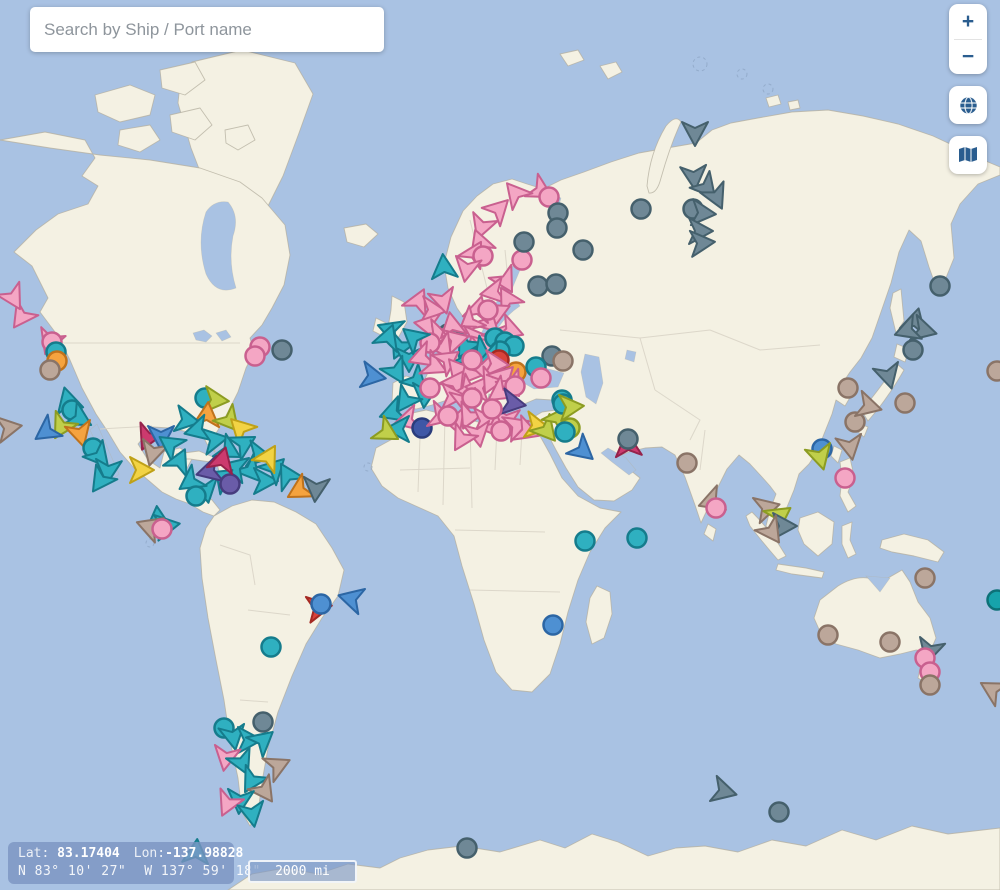 The image size is (1000, 890). I want to click on zoom-control: + −, so click(968, 39).